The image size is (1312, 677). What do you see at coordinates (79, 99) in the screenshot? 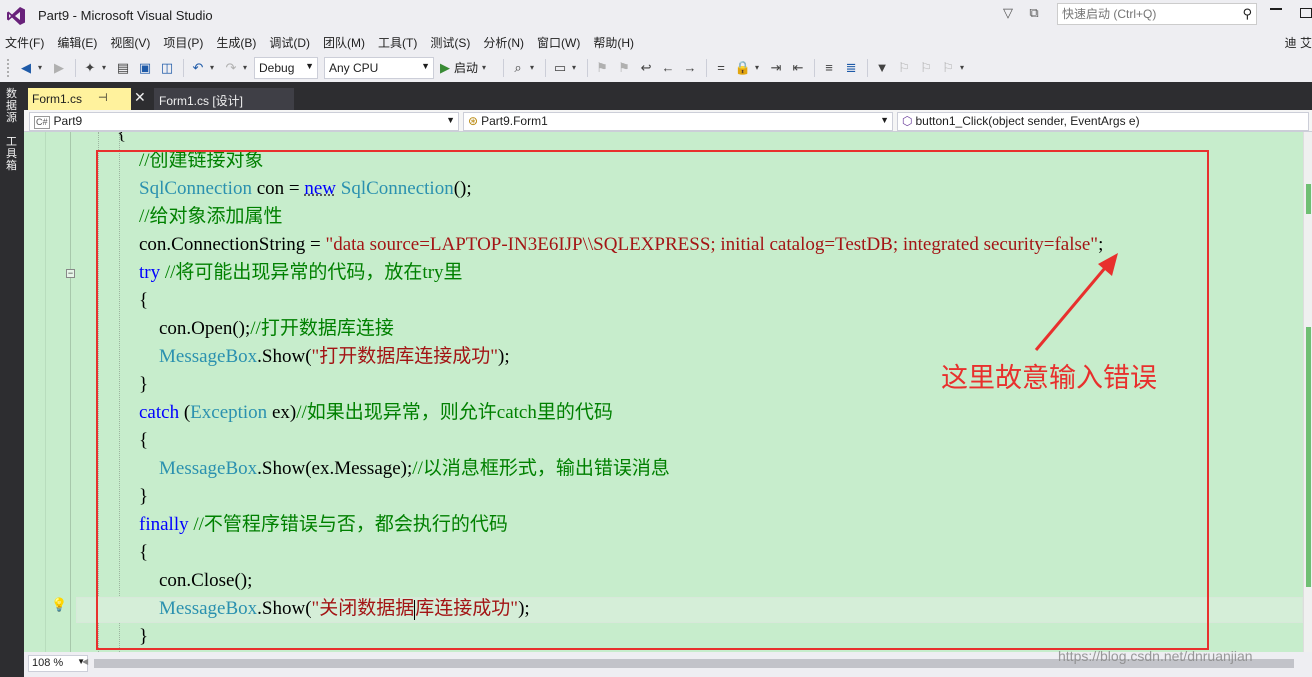
I see `tab-form1-cs: Form1.cs ⊣` at bounding box center [79, 99].